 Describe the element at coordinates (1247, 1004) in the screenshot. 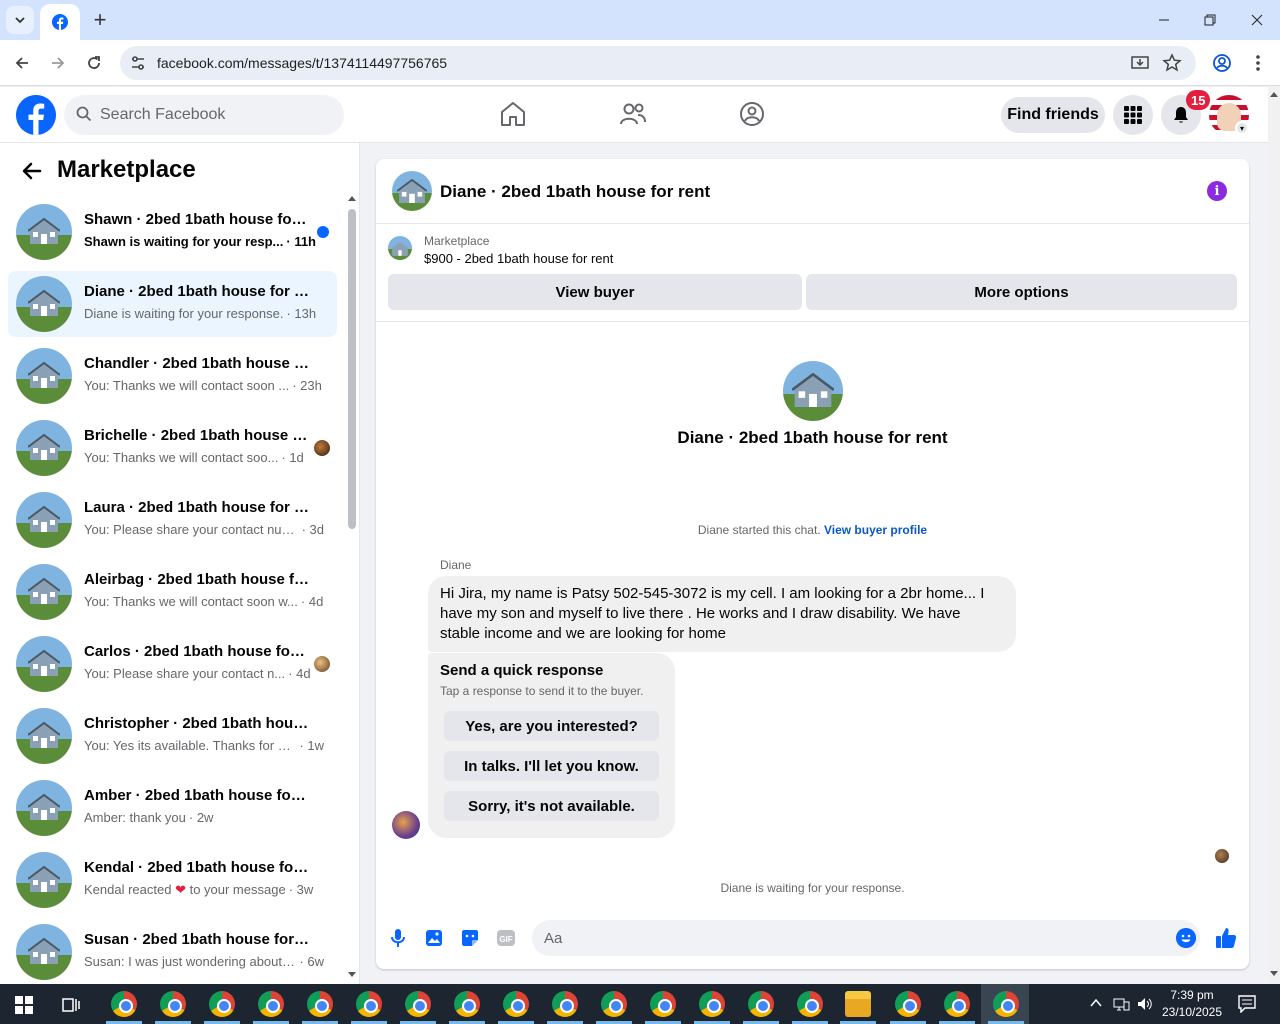

I see `notification-center-icon` at that location.